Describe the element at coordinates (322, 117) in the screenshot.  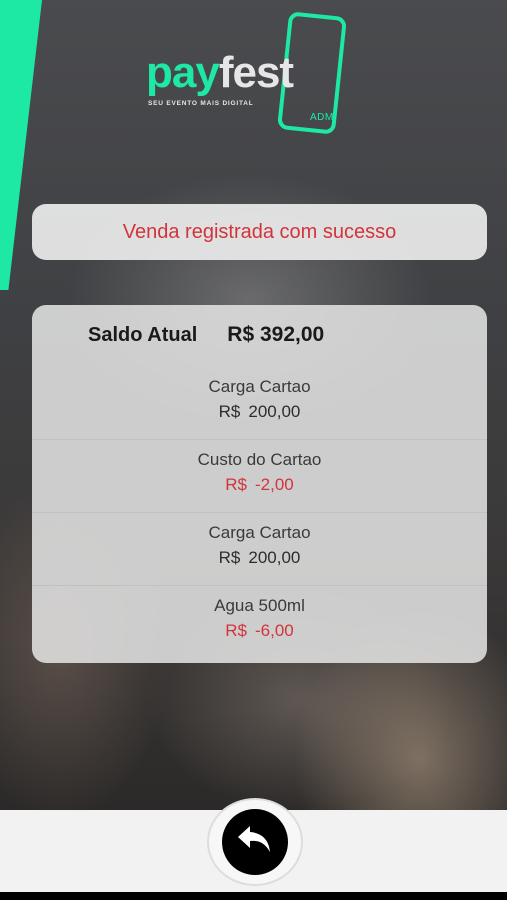
I see `logo-adm-badge: ADM` at that location.